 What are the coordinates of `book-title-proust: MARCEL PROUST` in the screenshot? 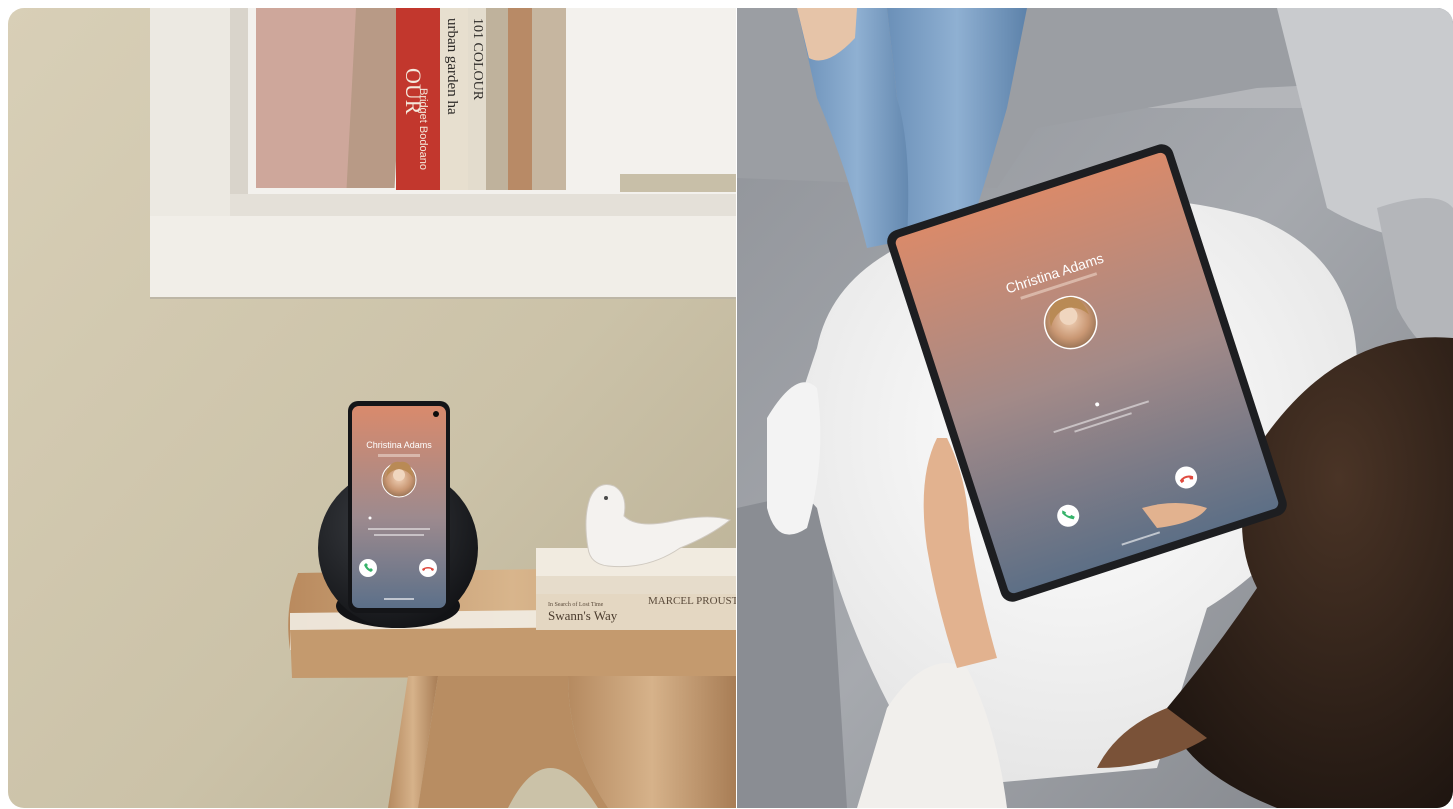 It's located at (692, 601).